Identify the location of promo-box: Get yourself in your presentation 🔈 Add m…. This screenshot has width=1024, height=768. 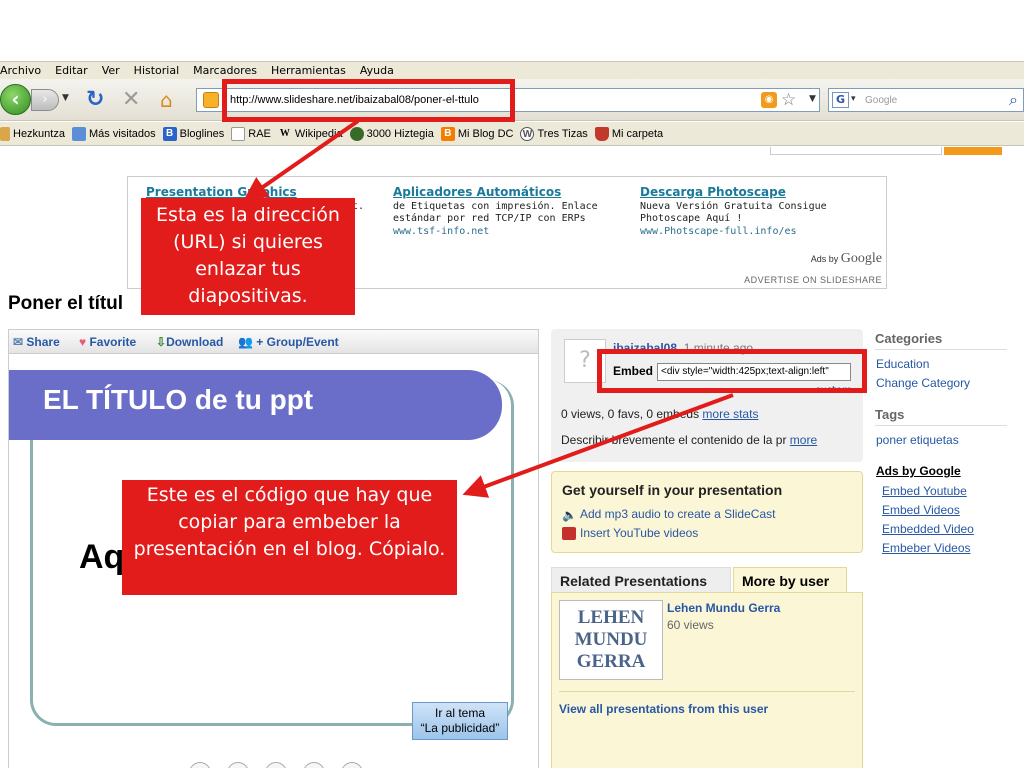
(707, 512).